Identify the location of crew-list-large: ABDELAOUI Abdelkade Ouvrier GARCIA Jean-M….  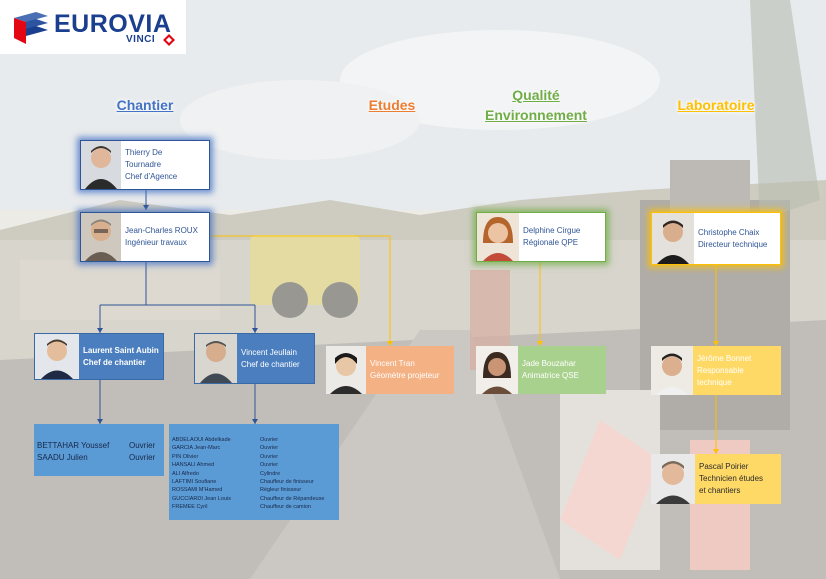
(254, 472).